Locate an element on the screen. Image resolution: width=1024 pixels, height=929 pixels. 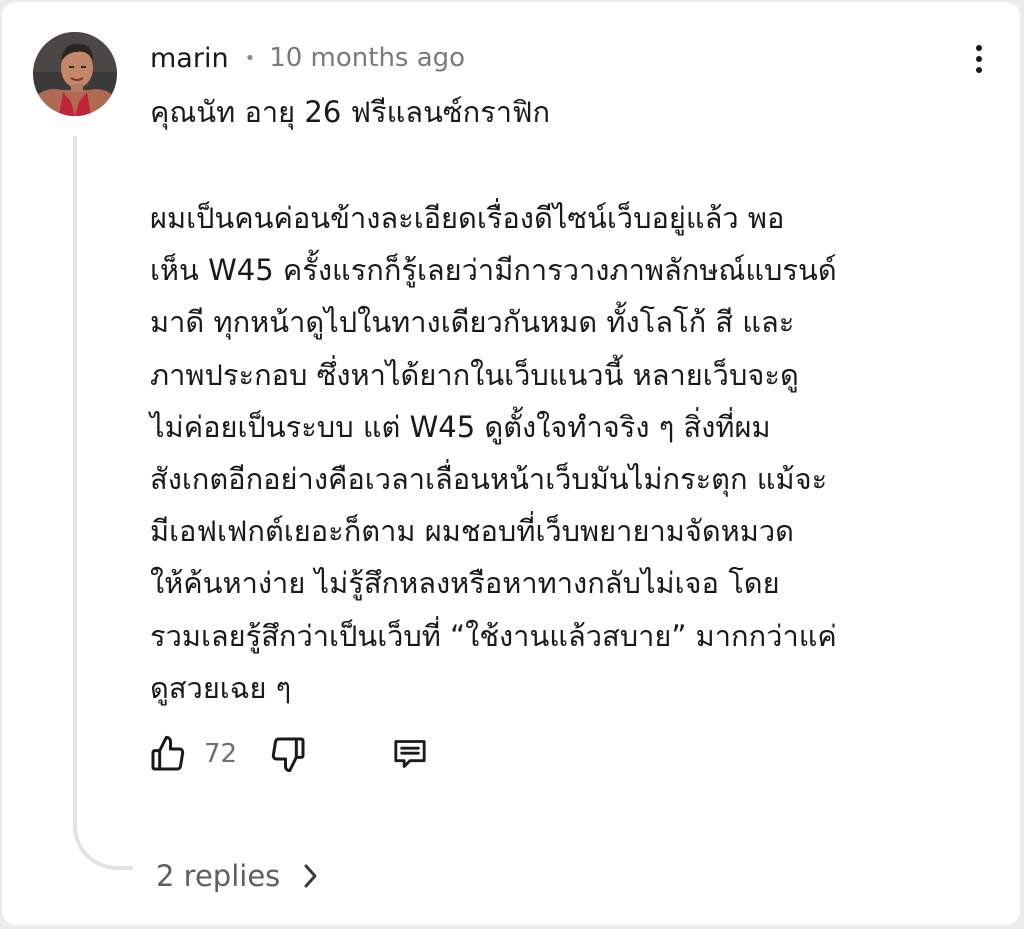
author-name: marin is located at coordinates (189, 58).